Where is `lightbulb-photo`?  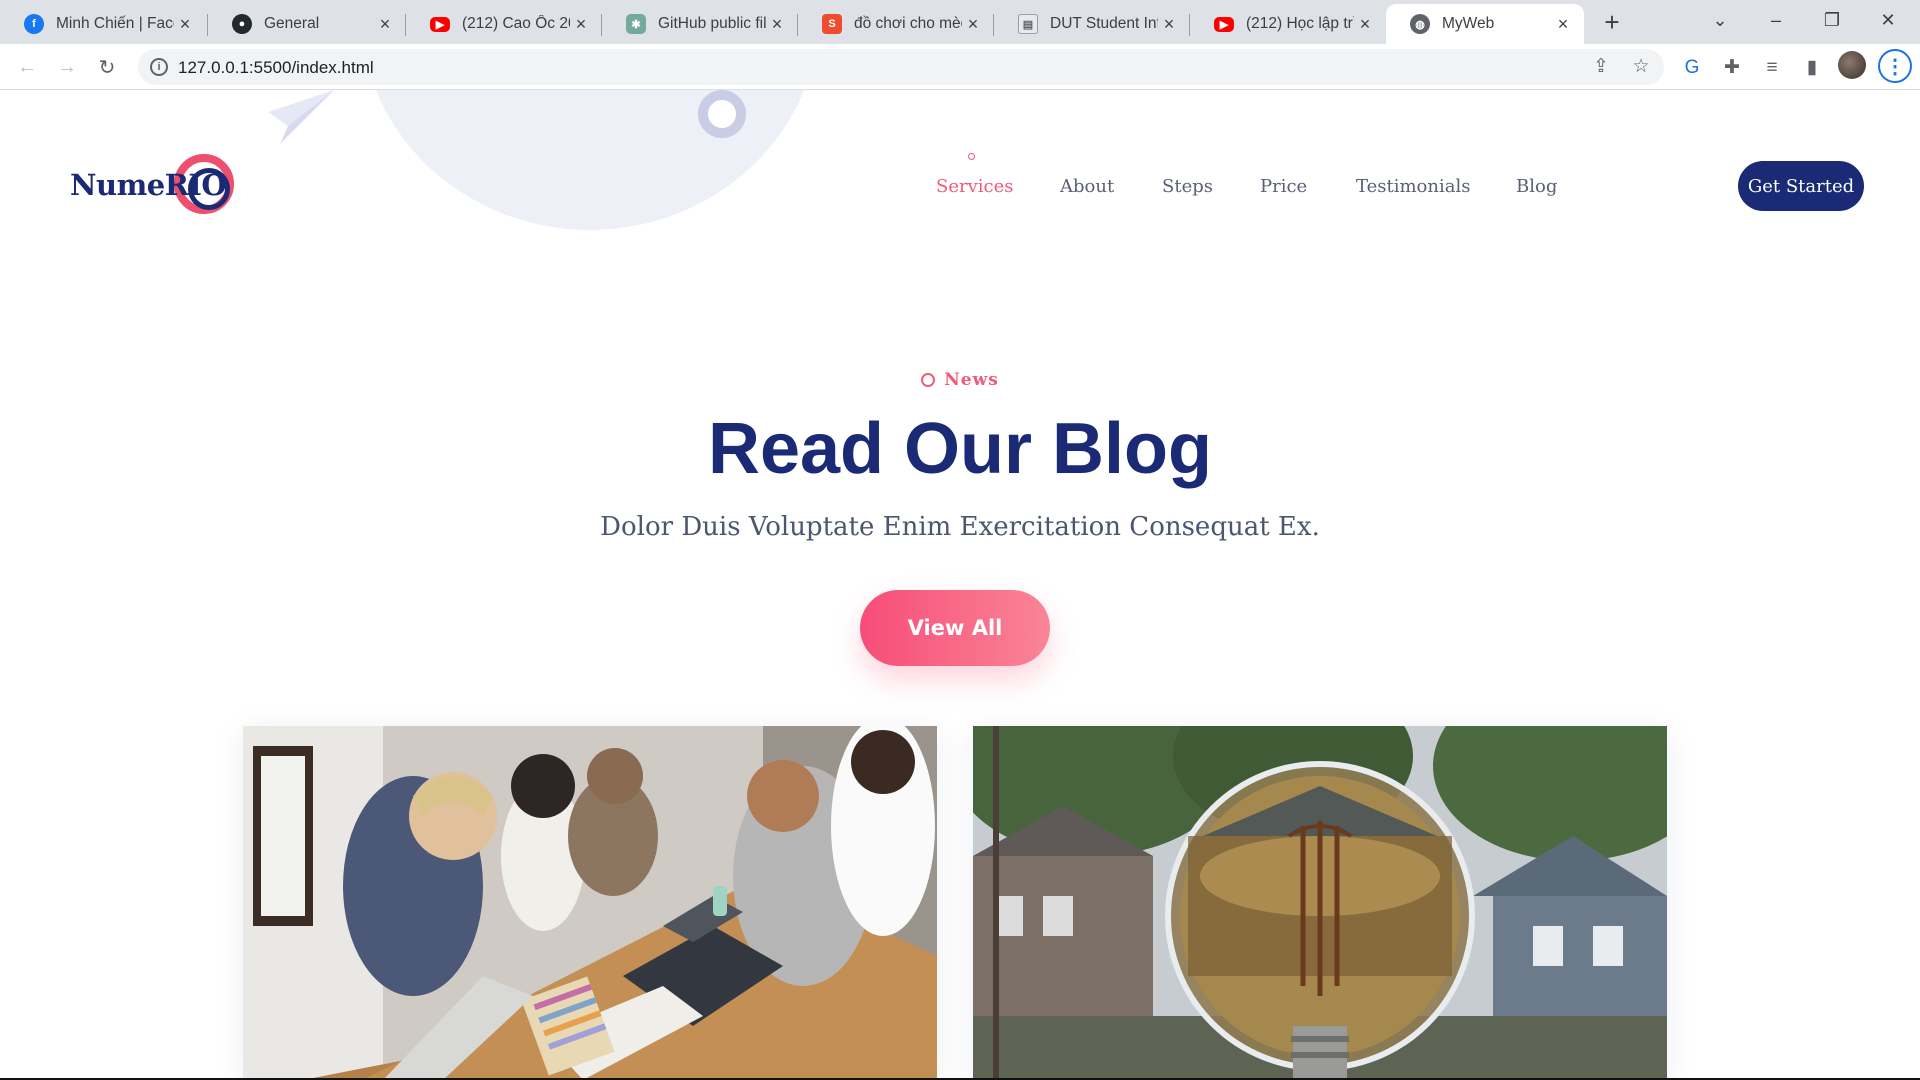
lightbulb-photo is located at coordinates (1320, 903).